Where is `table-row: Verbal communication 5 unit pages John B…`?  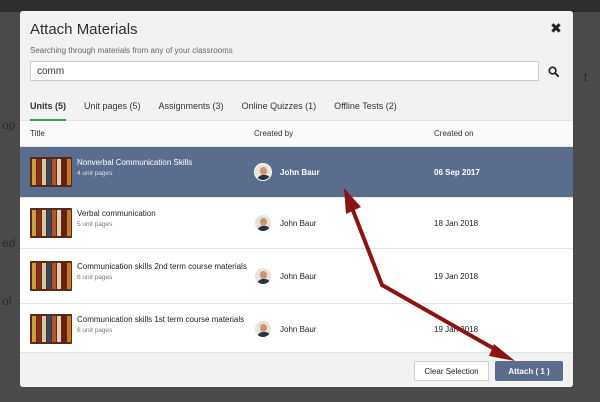
table-row: Verbal communication 5 unit pages John B… is located at coordinates (296, 223).